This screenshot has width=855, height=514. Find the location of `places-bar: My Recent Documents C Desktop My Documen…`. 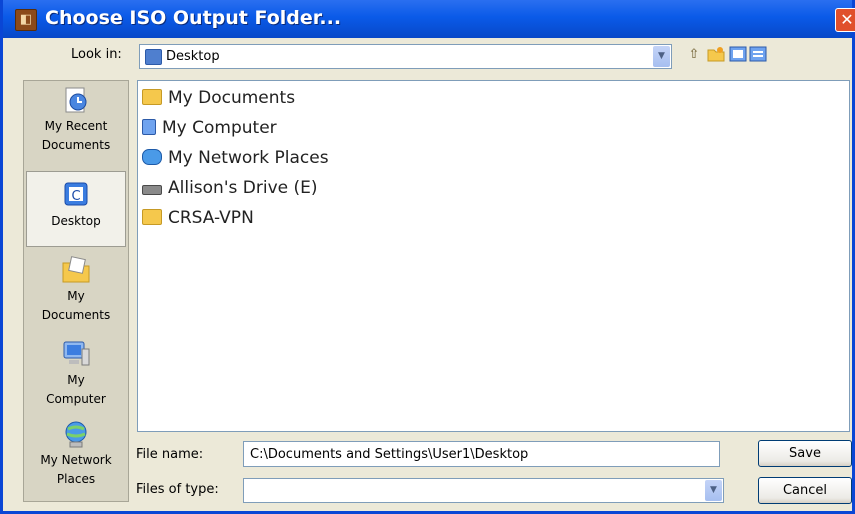

places-bar: My Recent Documents C Desktop My Documen… is located at coordinates (76, 291).